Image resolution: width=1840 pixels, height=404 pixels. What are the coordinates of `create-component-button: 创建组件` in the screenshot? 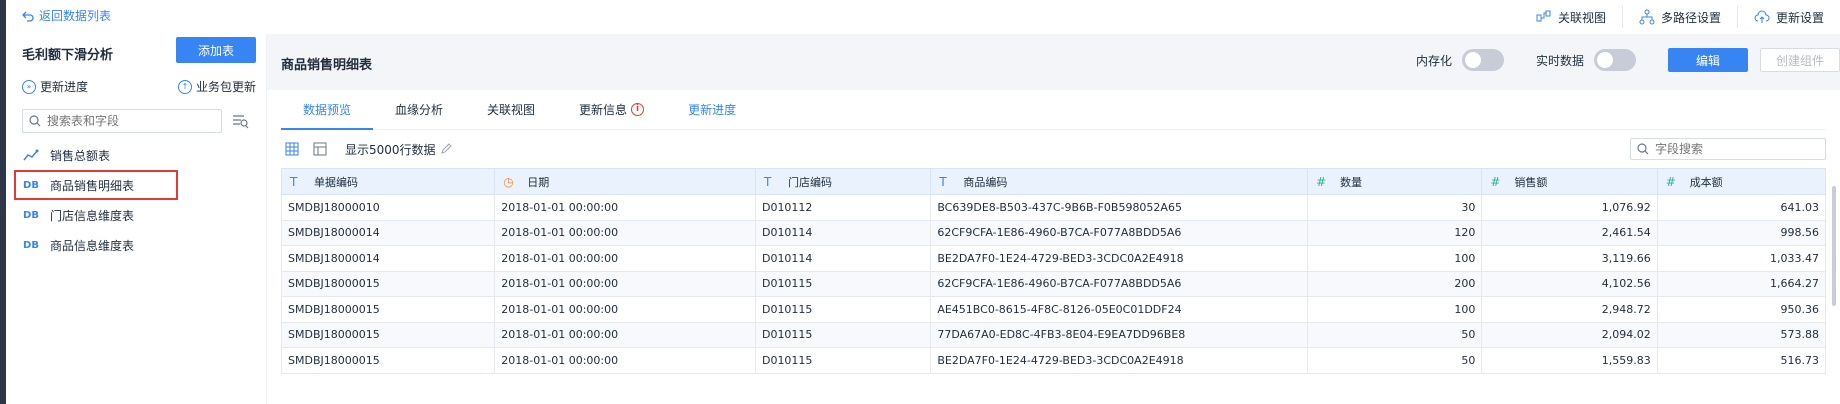 It's located at (1800, 60).